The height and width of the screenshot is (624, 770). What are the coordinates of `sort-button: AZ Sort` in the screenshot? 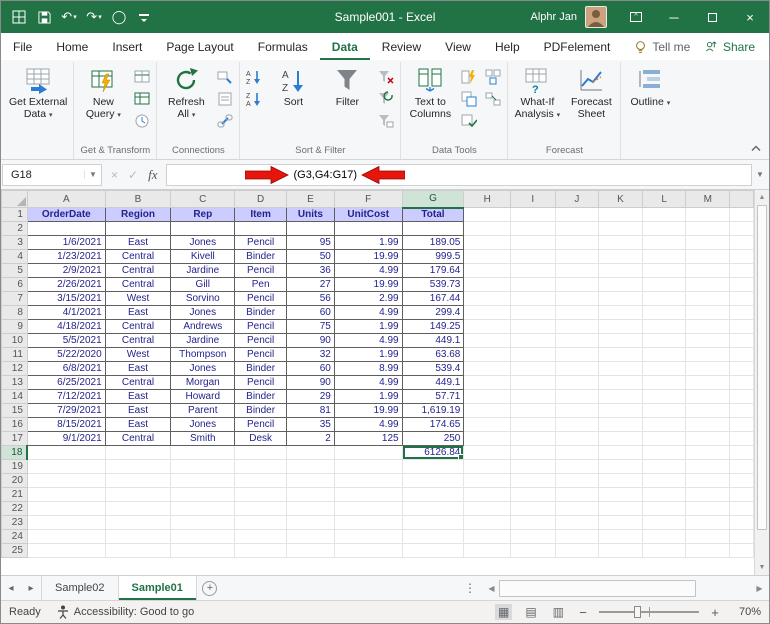 It's located at (293, 103).